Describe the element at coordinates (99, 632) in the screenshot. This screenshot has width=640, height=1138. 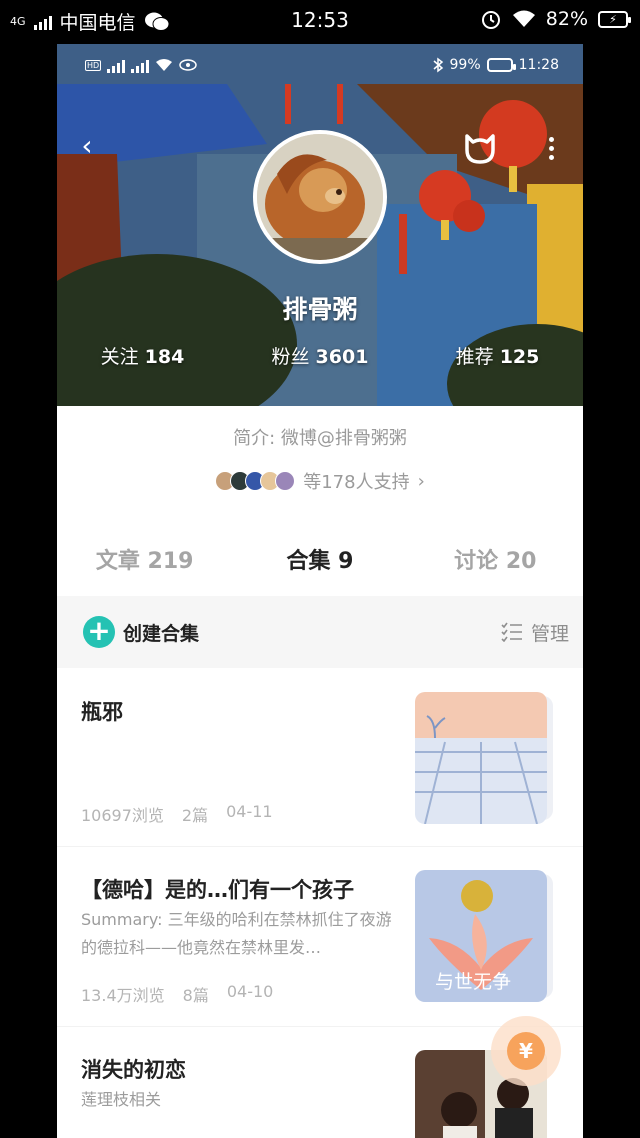
I see `plus-icon: +` at that location.